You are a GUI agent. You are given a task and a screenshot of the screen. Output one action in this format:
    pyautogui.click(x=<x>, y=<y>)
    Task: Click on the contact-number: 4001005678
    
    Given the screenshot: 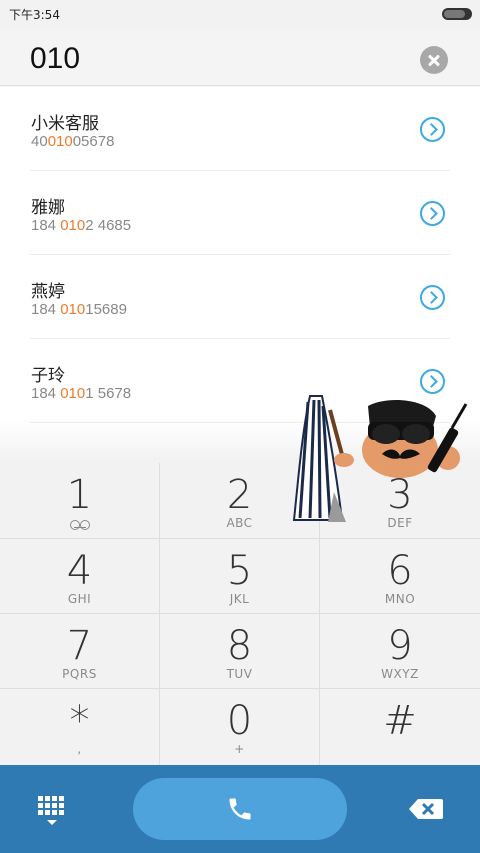 What is the action you would take?
    pyautogui.click(x=73, y=141)
    